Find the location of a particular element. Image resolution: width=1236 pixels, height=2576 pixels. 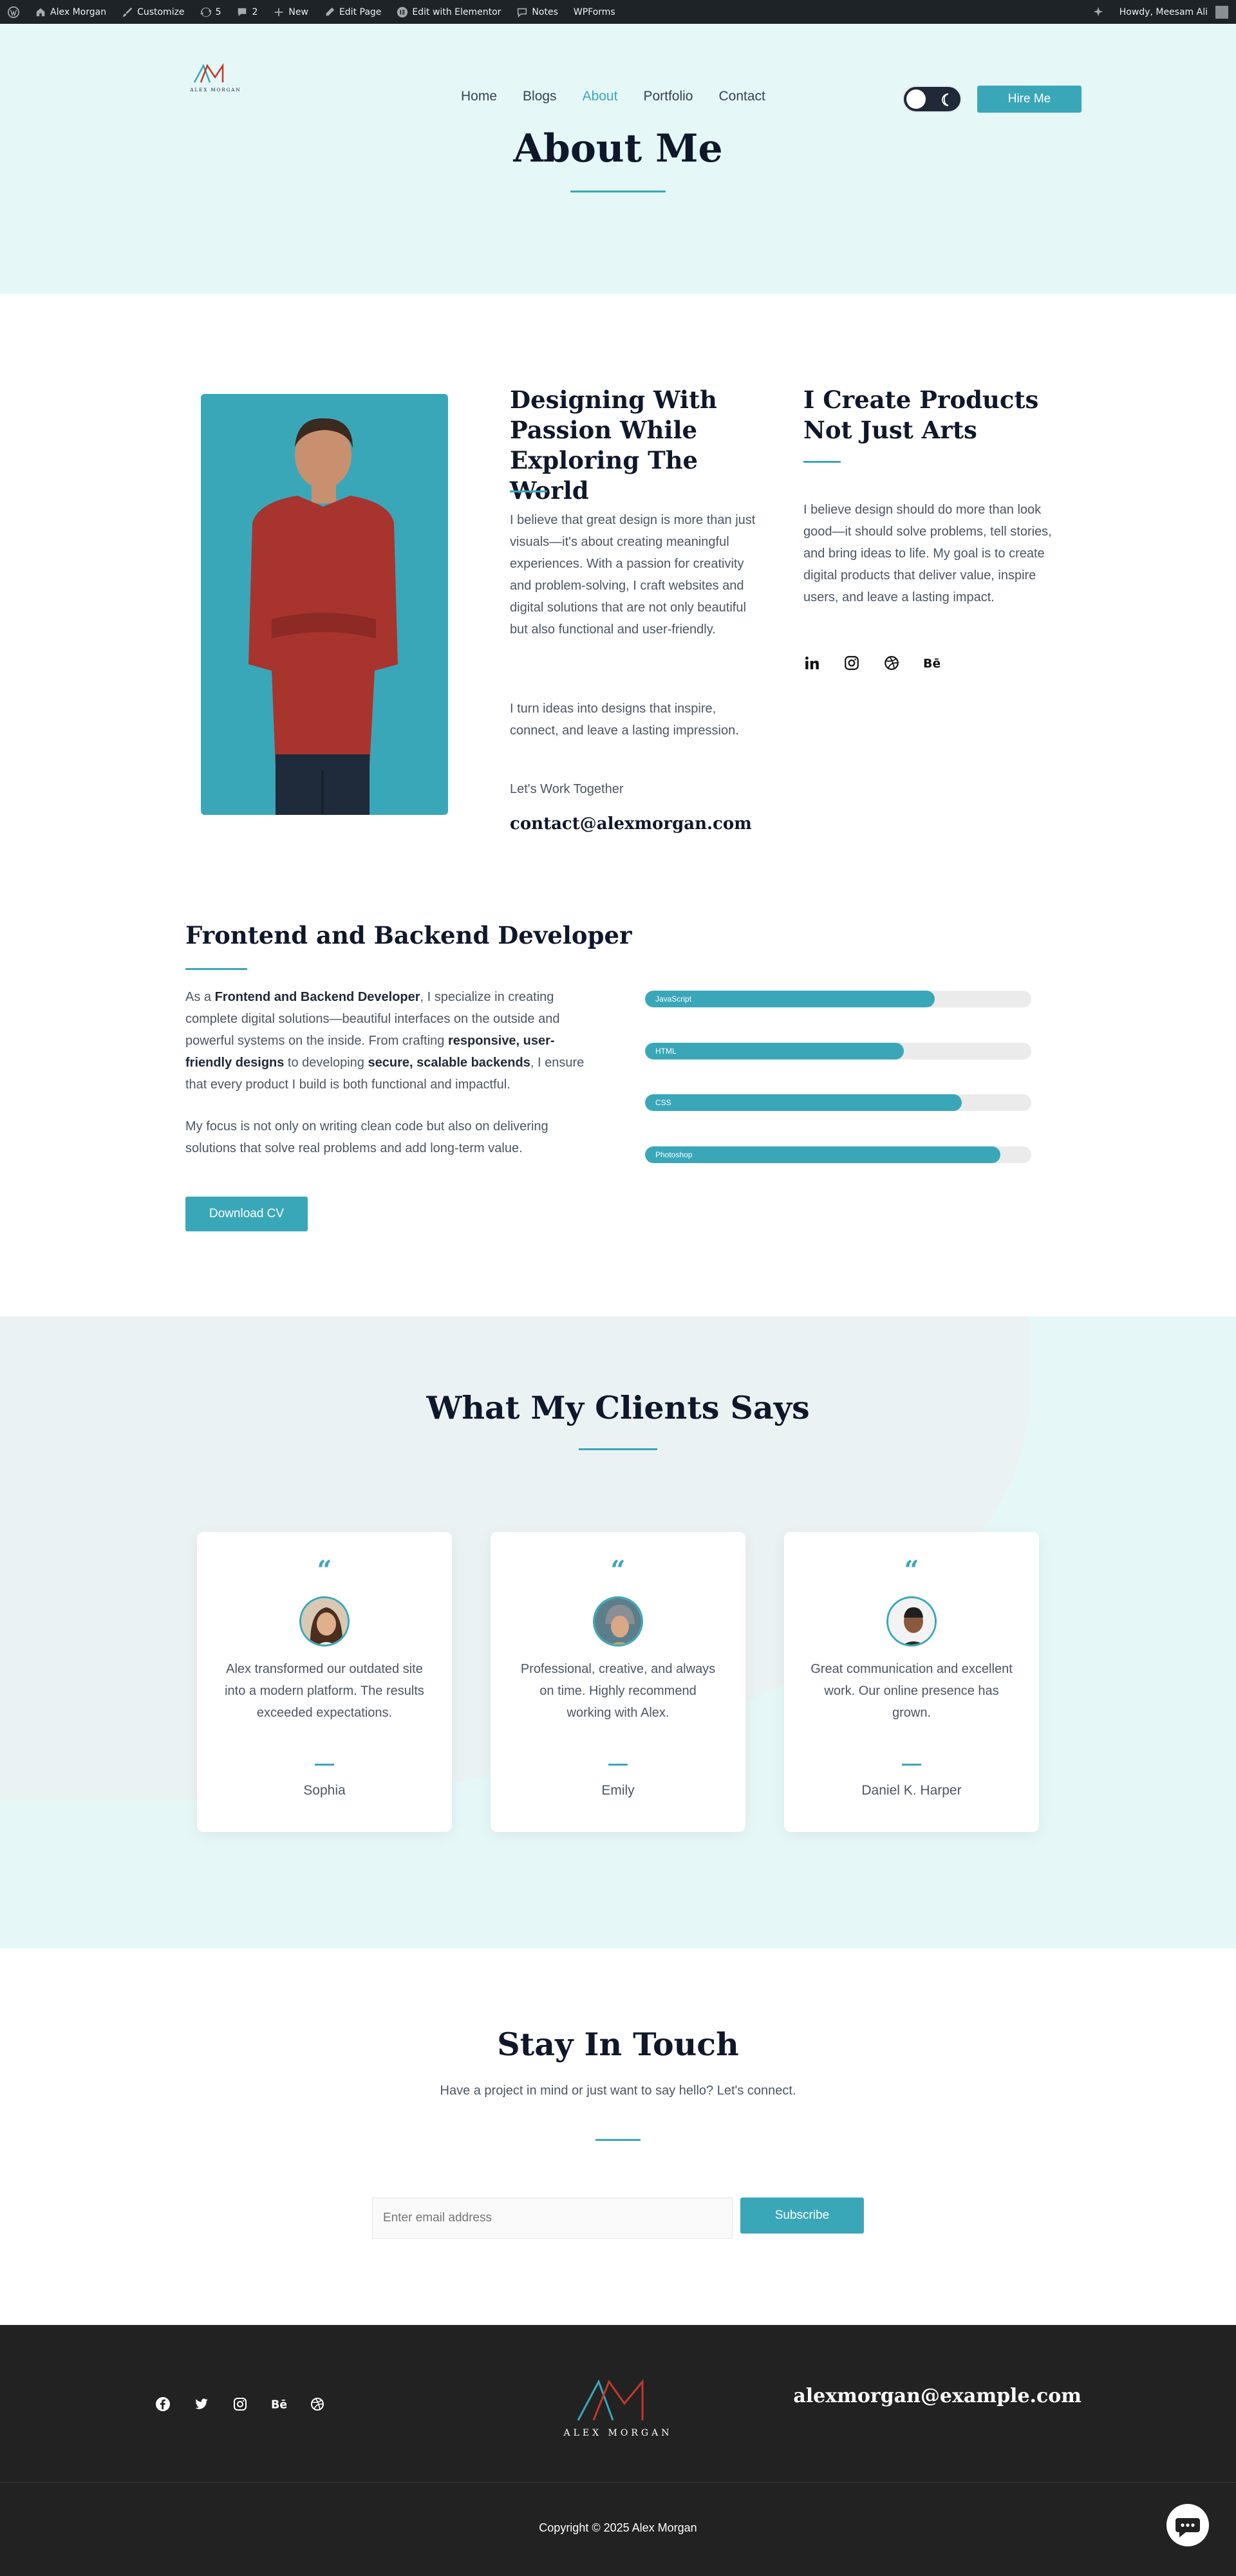

edit-elementor-label: Edit with Elementor is located at coordinates (456, 12).